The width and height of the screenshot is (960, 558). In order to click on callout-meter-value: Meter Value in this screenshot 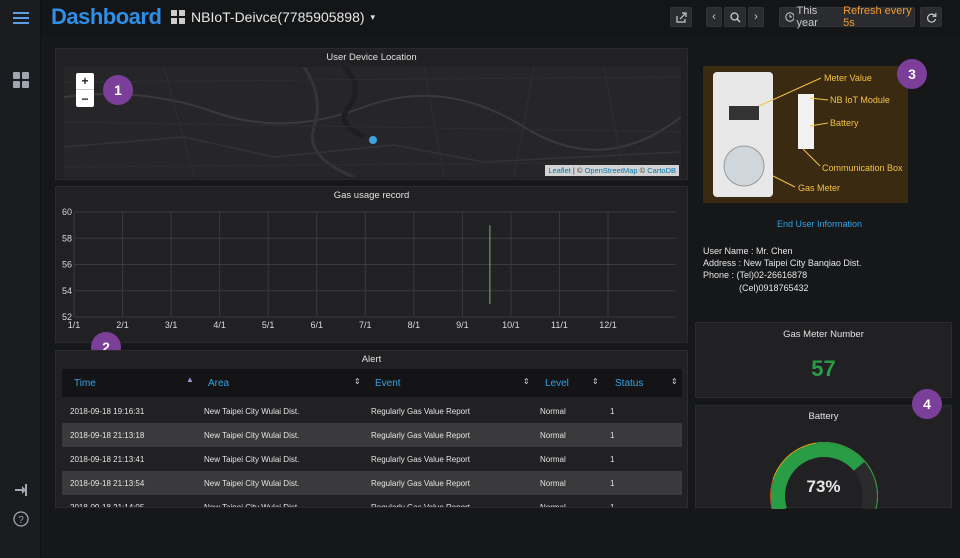, I will do `click(848, 78)`.